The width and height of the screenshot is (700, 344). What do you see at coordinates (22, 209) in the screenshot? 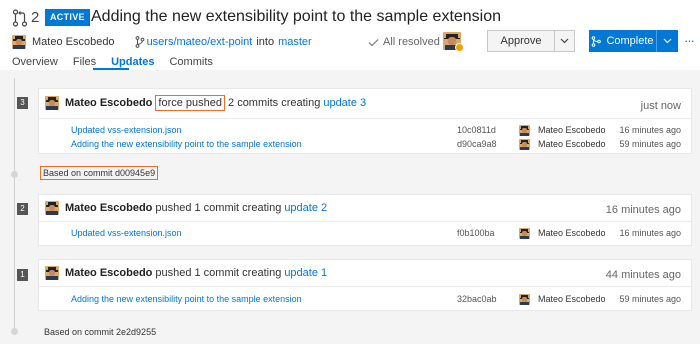
I see `update-marker: 2` at bounding box center [22, 209].